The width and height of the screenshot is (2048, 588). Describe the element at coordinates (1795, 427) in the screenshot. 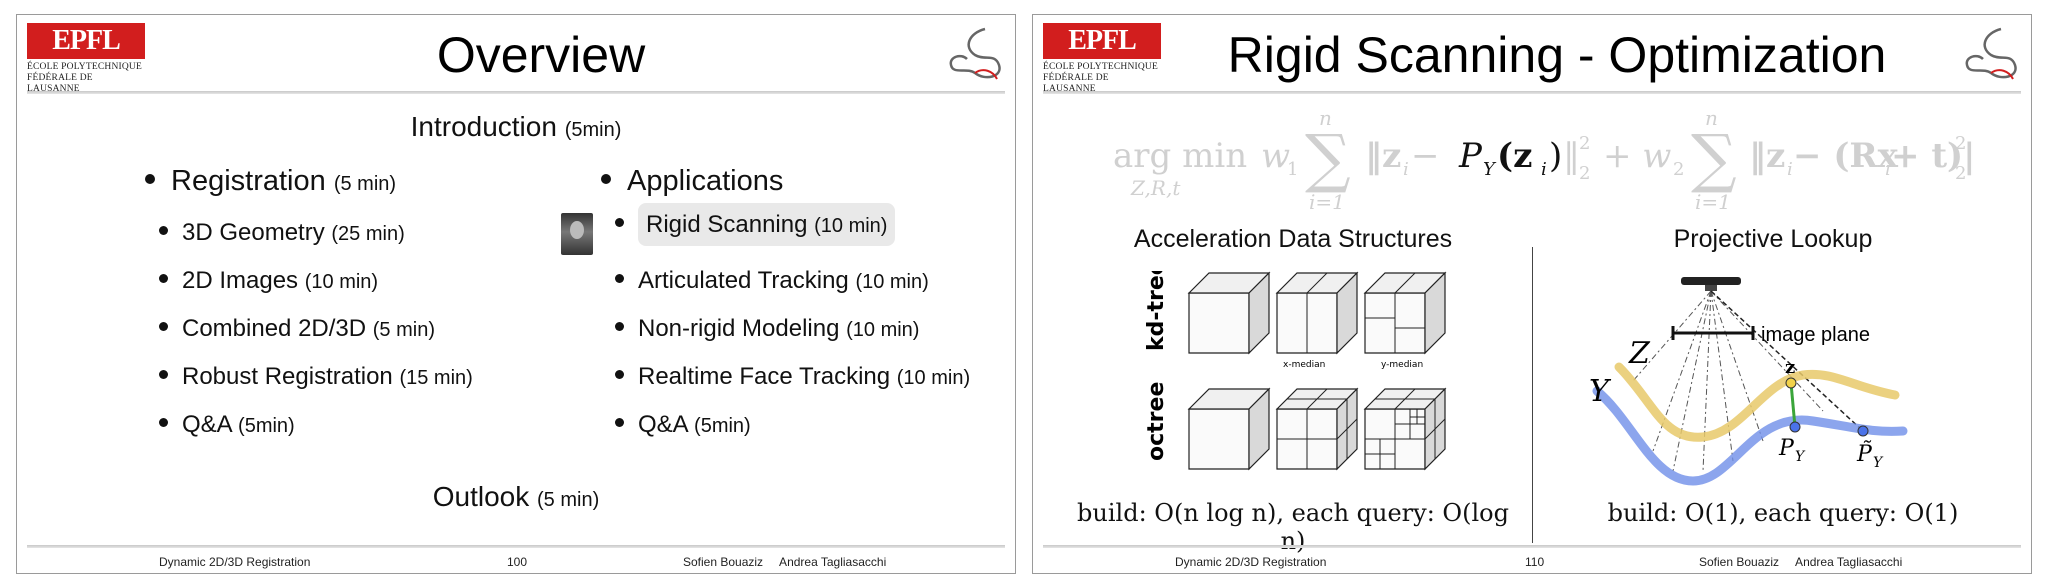

I see `point-py` at that location.